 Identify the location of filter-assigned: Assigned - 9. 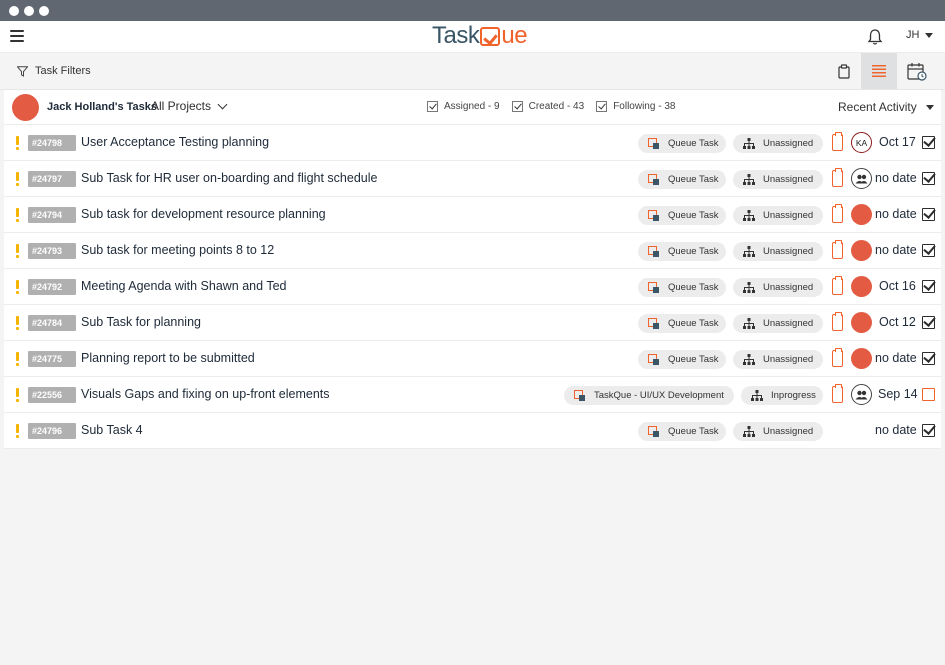
(463, 106).